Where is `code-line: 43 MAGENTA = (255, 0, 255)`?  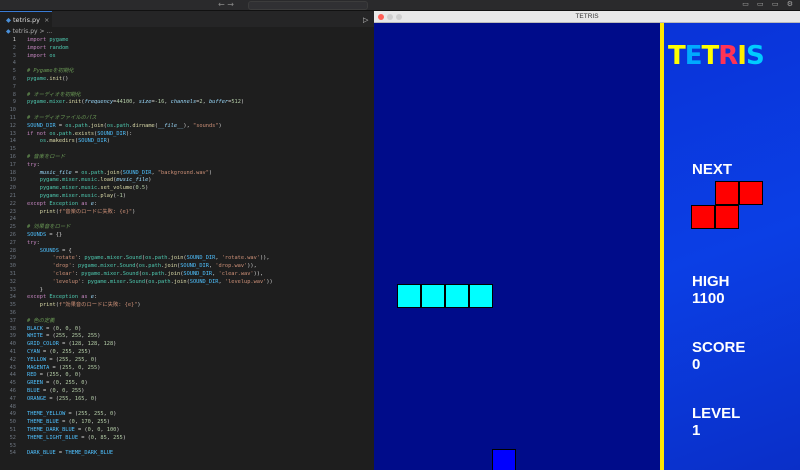
code-line: 43 MAGENTA = (255, 0, 255) is located at coordinates (187, 369).